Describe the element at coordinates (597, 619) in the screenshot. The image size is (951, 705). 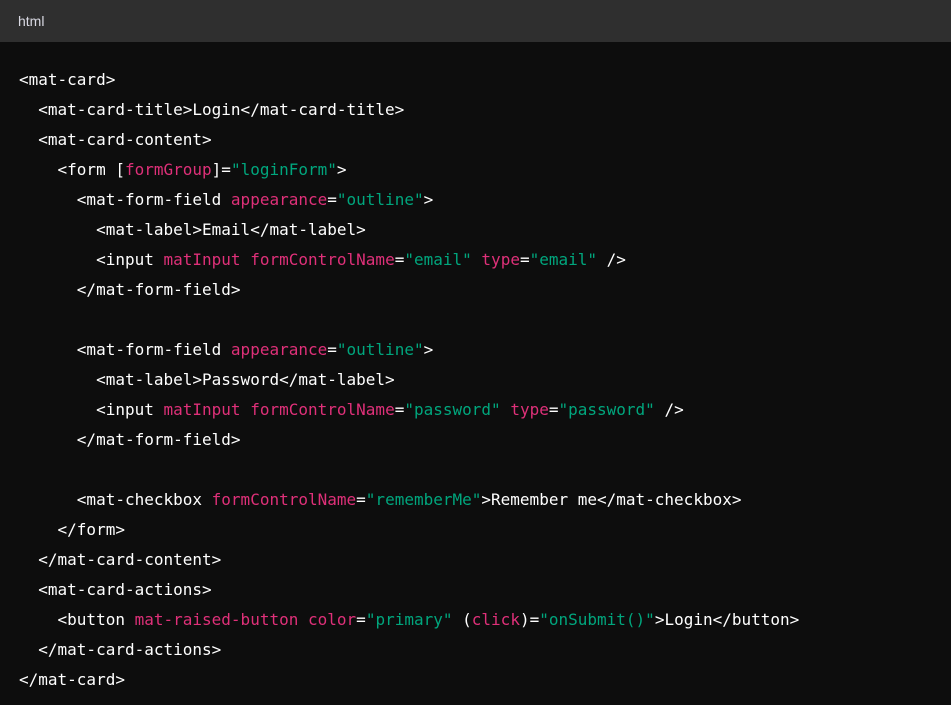
I see `code-string-token: "onSubmit()"` at that location.